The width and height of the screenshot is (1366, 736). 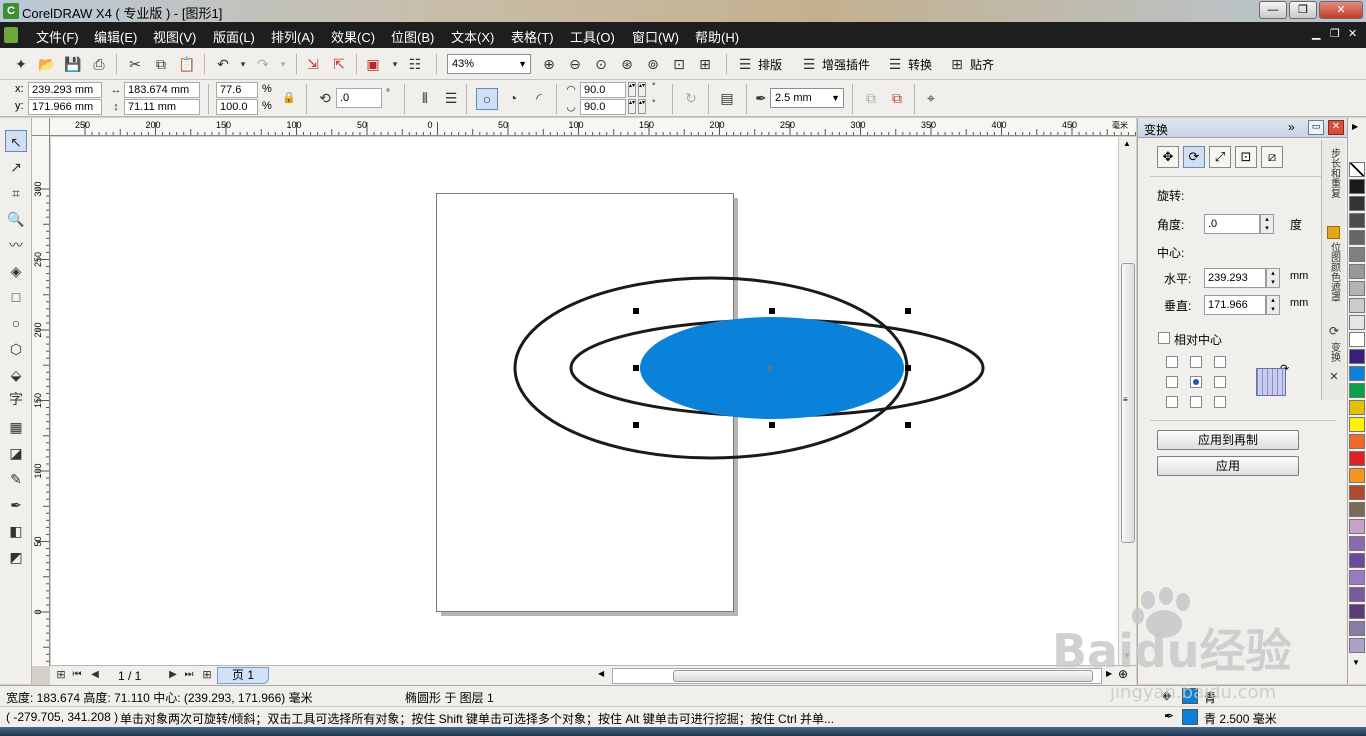 I want to click on center-vertical-input: 171.966, so click(x=1235, y=305).